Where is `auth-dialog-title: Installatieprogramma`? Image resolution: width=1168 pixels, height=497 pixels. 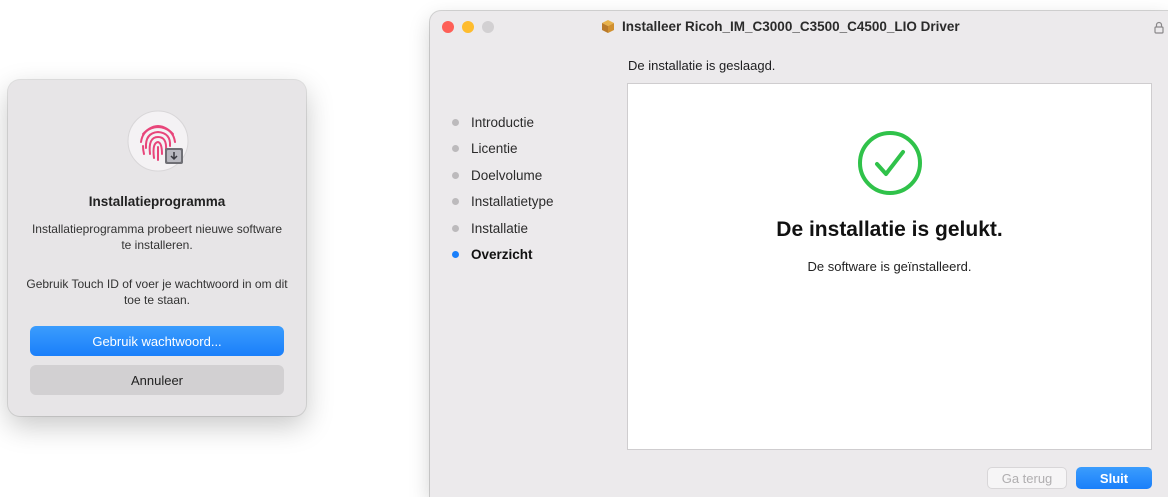
auth-dialog-title: Installatieprogramma is located at coordinates (157, 201).